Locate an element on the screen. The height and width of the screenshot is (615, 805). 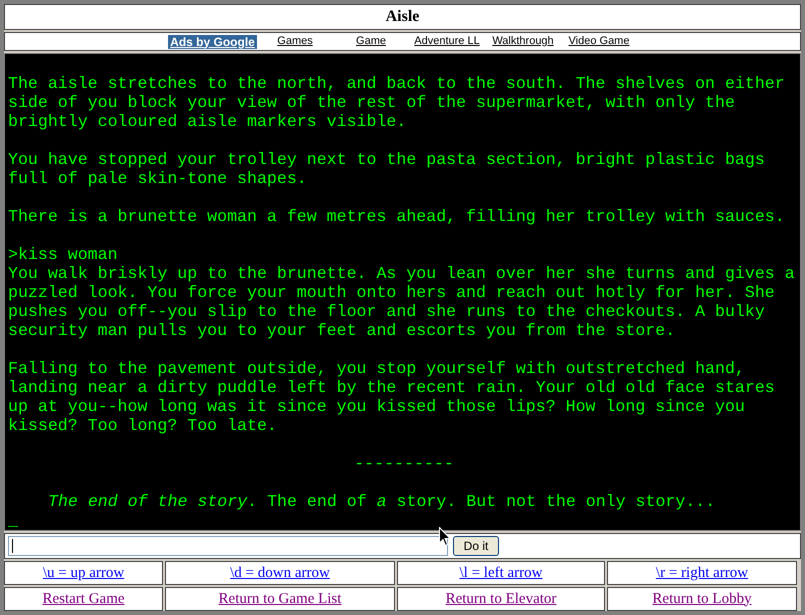
story-paragraph: You have stopped your trolley next to the pasta section, bright plastic bags full of pale skin-tone shapes. is located at coordinates (386, 169).